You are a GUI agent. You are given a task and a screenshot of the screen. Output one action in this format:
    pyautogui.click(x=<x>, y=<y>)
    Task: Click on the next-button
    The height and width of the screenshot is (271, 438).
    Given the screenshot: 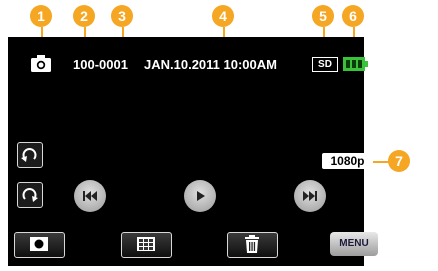 What is the action you would take?
    pyautogui.click(x=310, y=196)
    